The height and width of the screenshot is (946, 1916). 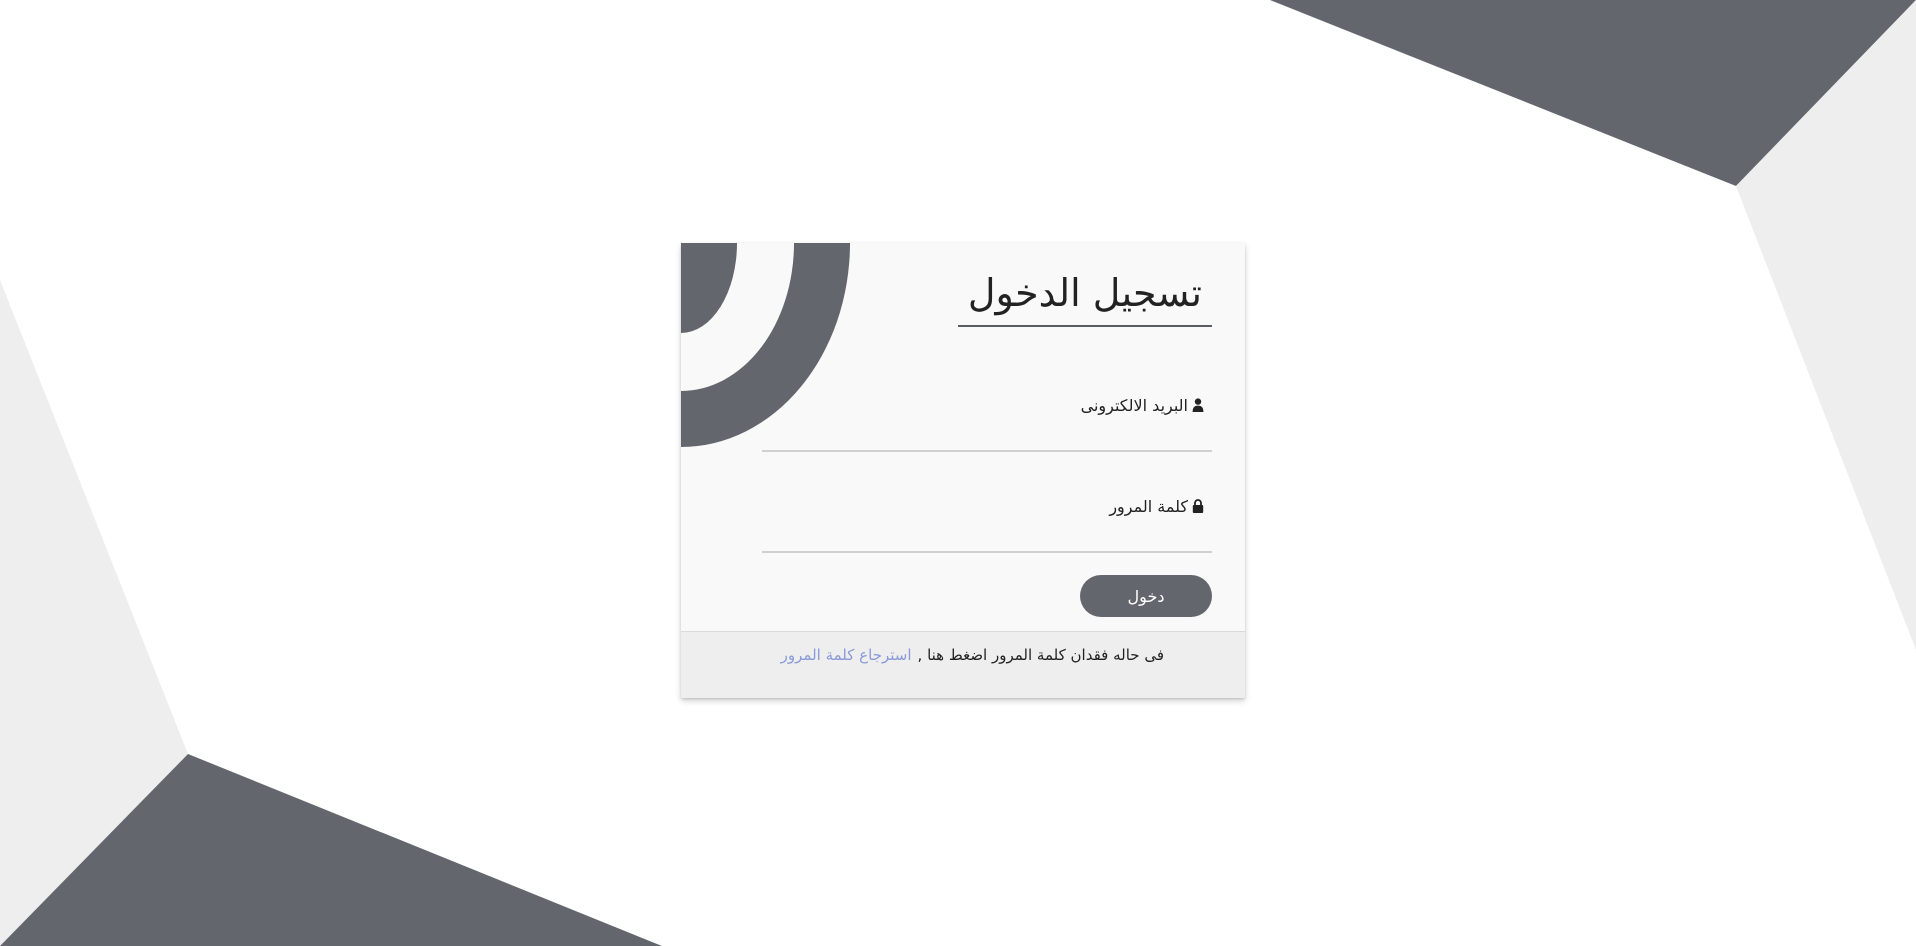 I want to click on password-input, so click(x=987, y=539).